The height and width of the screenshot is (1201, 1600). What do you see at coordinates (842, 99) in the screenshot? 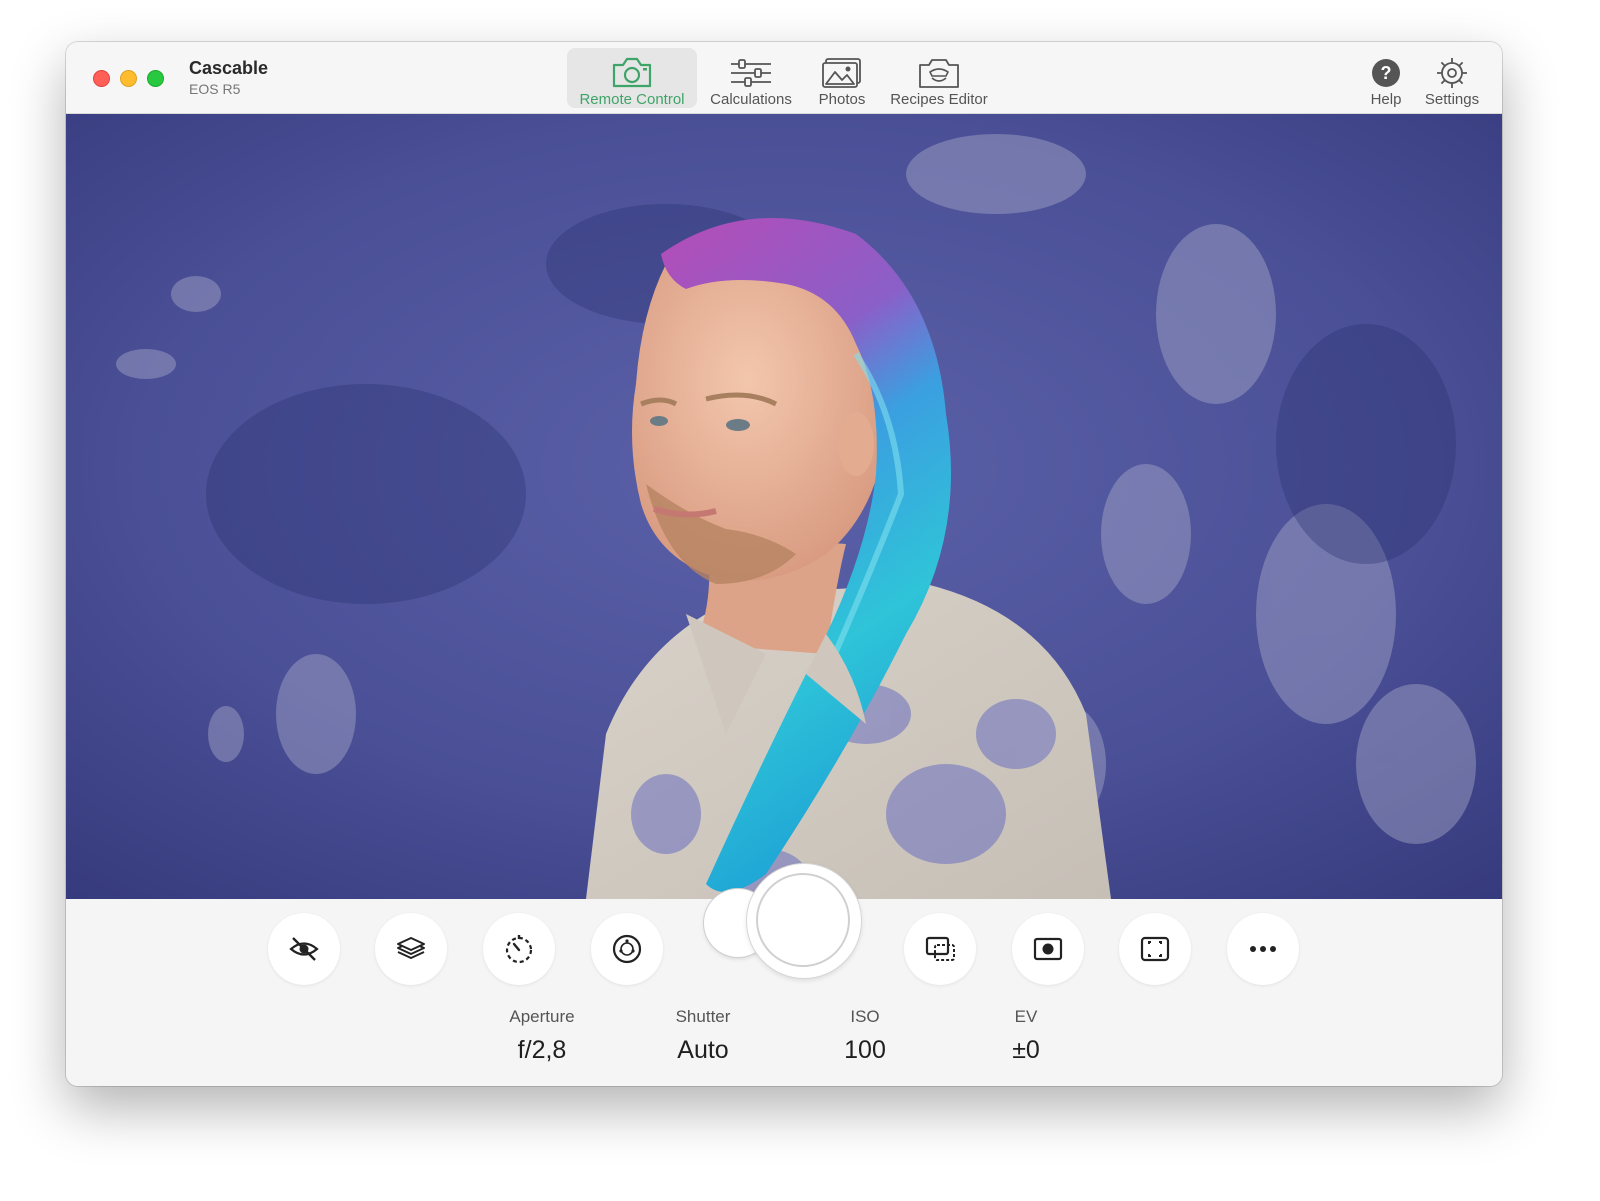
I see `tab-label: Photos` at bounding box center [842, 99].